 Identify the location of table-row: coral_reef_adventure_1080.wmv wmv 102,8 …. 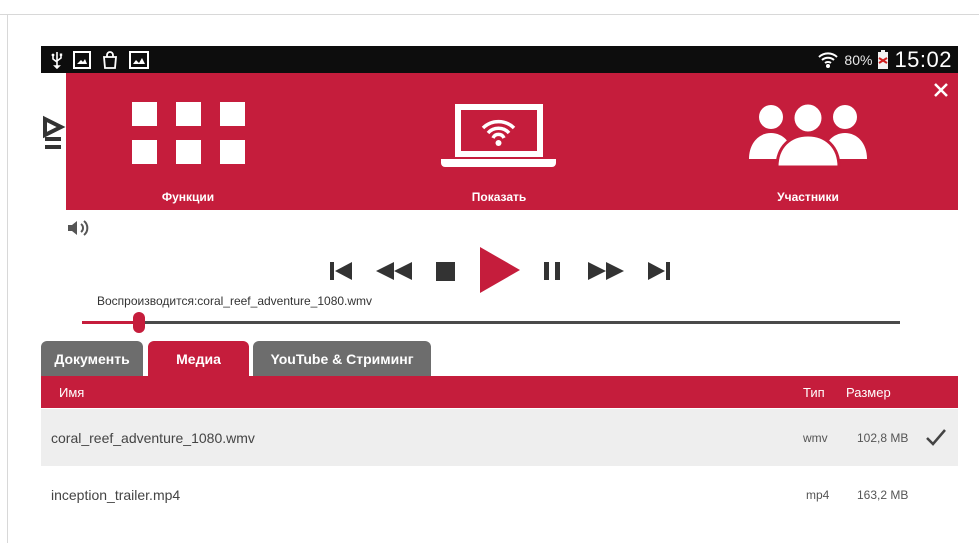
(499, 437).